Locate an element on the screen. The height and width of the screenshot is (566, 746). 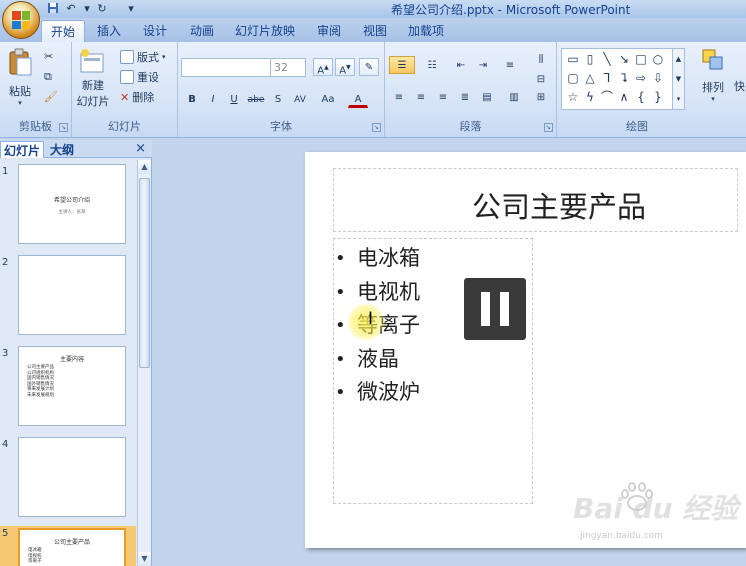
paste-button: 粘贴 ▾ is located at coordinates (20, 77).